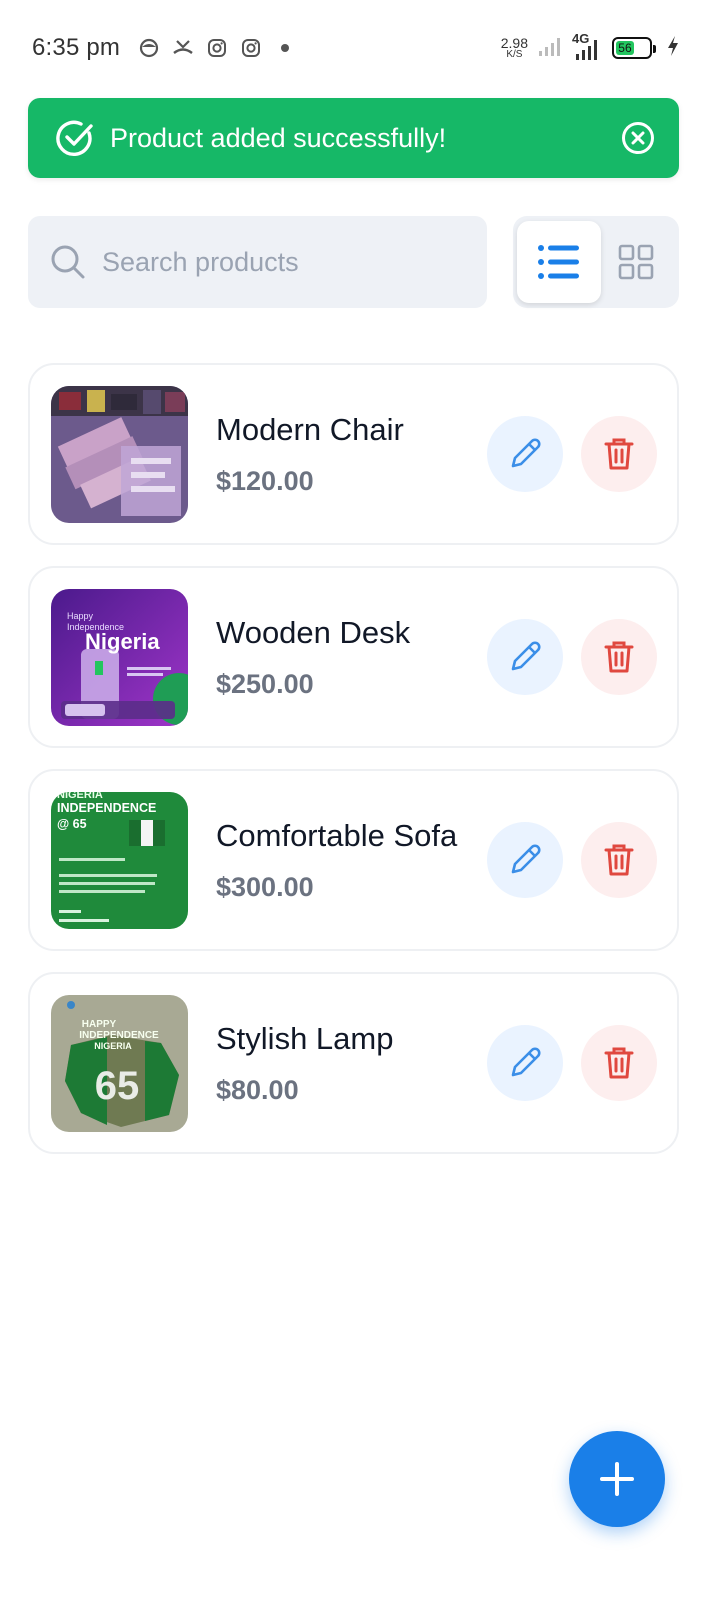 The width and height of the screenshot is (720, 1600). I want to click on battery-level: 56, so click(625, 48).